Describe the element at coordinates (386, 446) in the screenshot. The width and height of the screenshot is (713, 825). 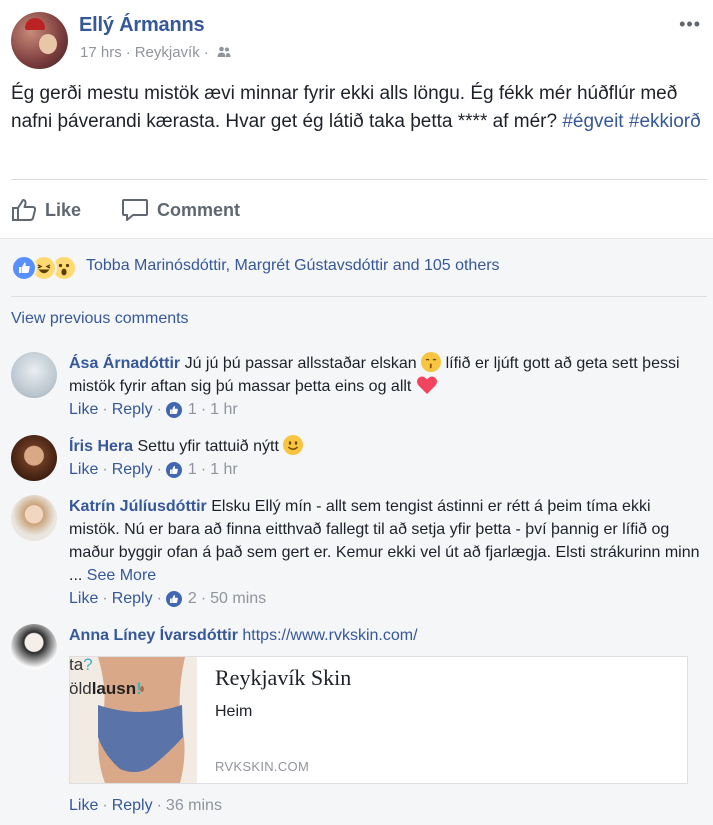
I see `comment-body: Íris Hera Settu yfir tattuið nýtt` at that location.